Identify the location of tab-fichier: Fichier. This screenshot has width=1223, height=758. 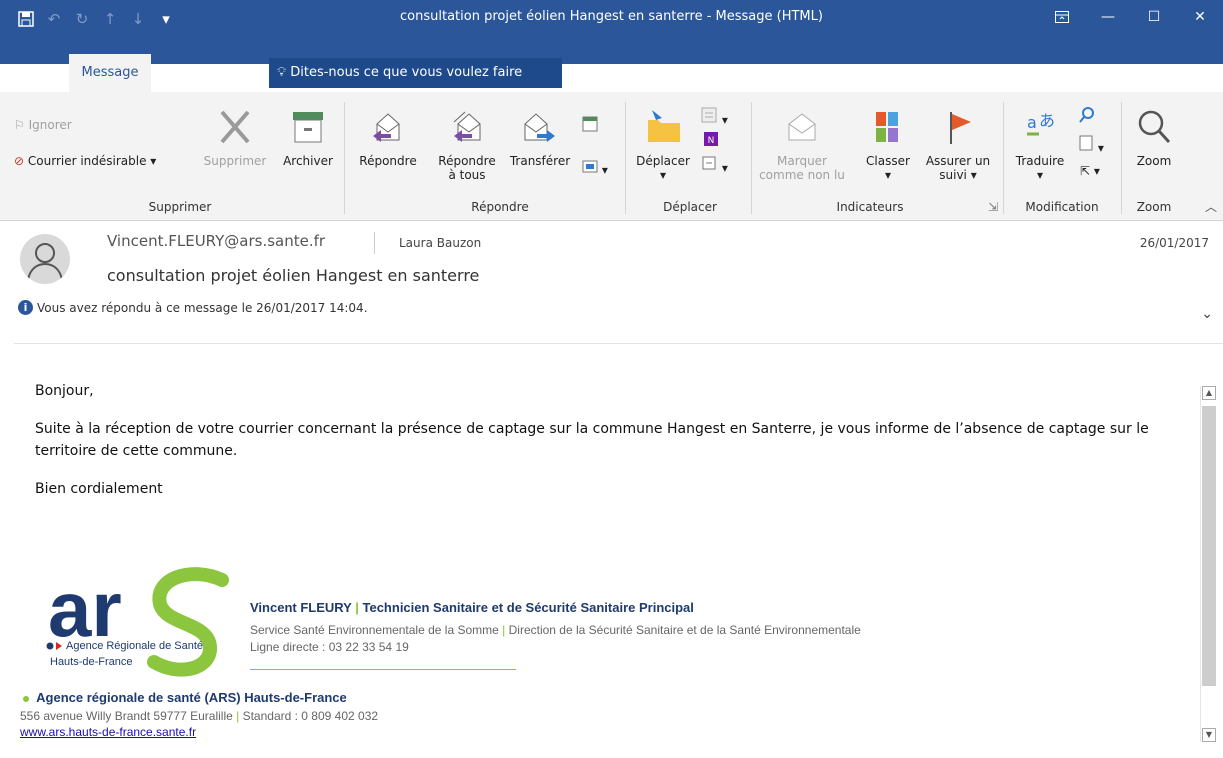
(34, 74).